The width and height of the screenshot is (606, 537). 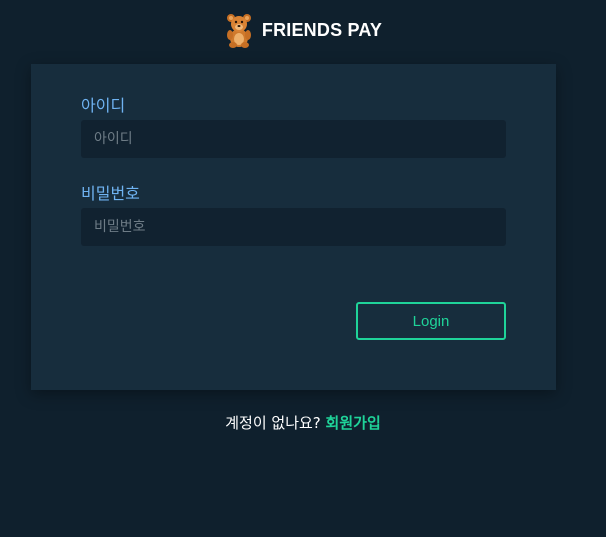 I want to click on signup-link: 회원가입, so click(x=353, y=423).